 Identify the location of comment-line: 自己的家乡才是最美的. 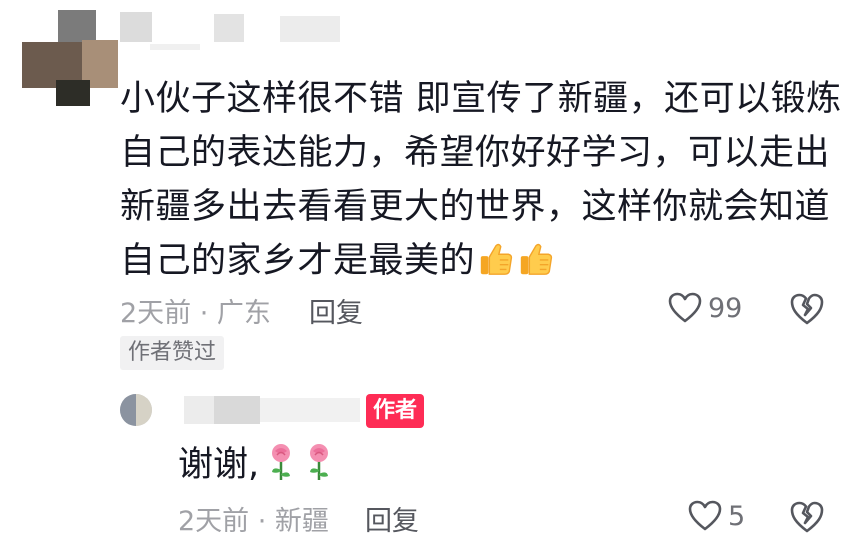
(298, 261).